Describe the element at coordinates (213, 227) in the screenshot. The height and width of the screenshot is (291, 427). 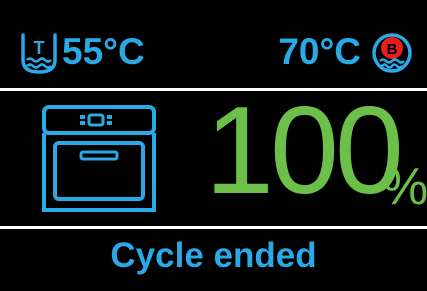
I see `bottom-divider` at that location.